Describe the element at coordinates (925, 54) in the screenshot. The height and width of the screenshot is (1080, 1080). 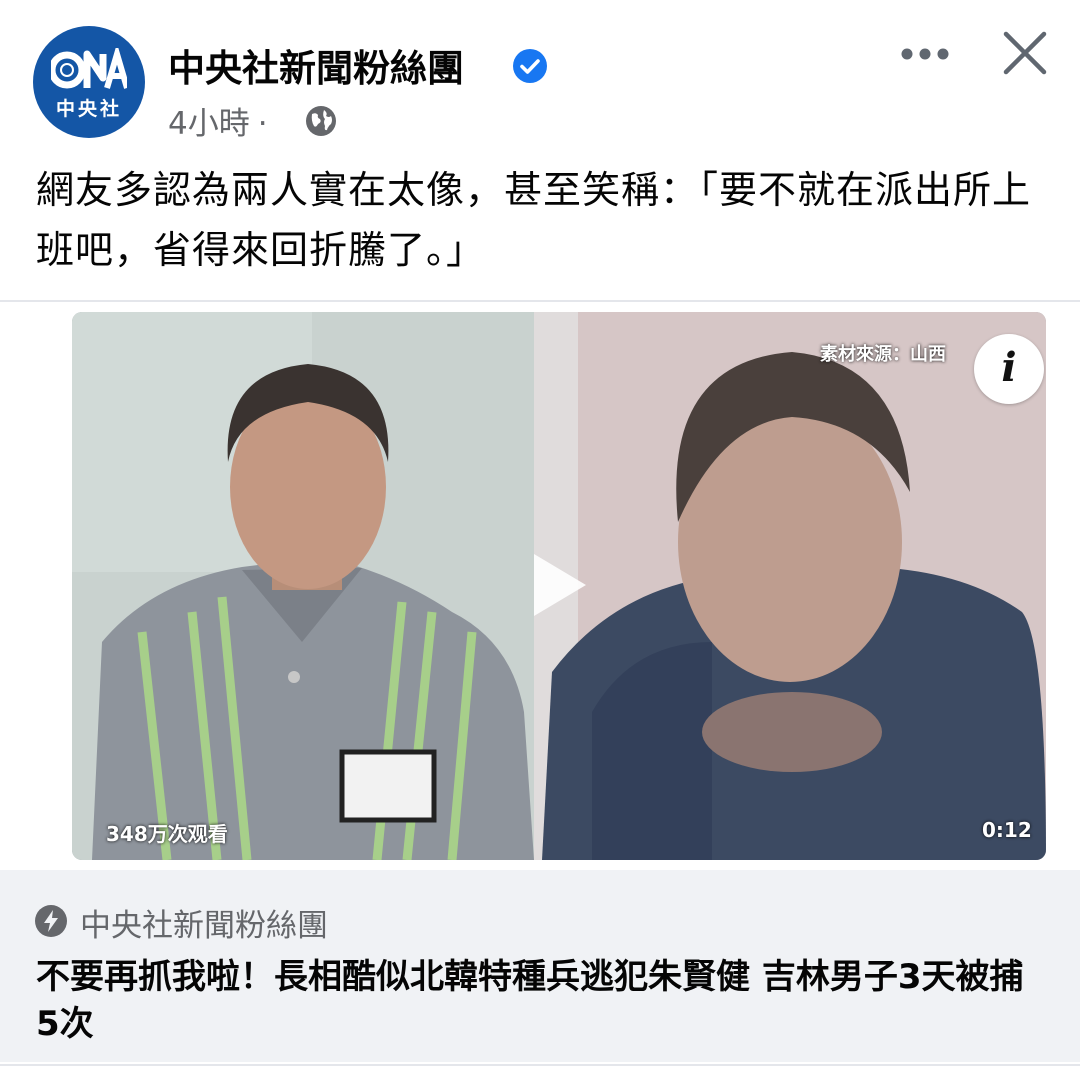
I see `more-options-icon` at that location.